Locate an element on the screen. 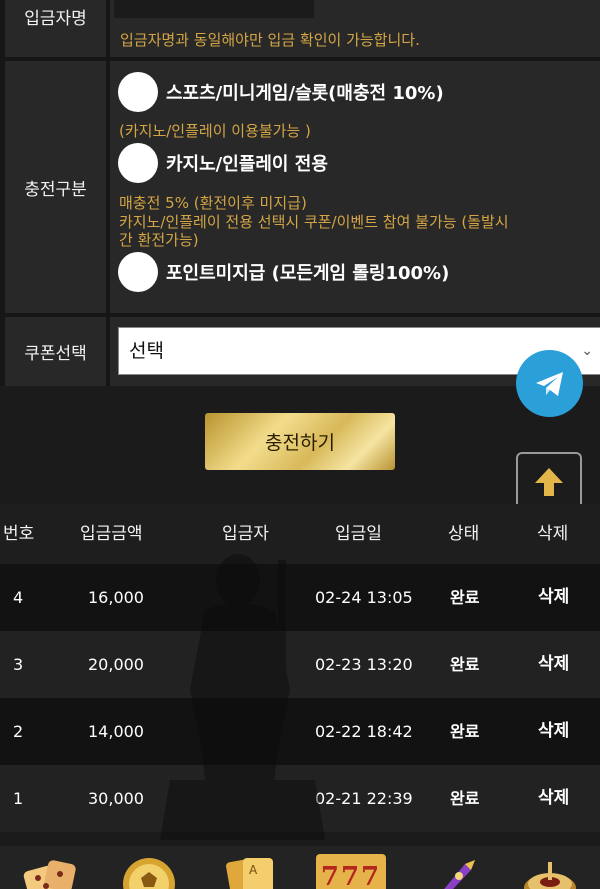  arrow-up-icon is located at coordinates (549, 482).